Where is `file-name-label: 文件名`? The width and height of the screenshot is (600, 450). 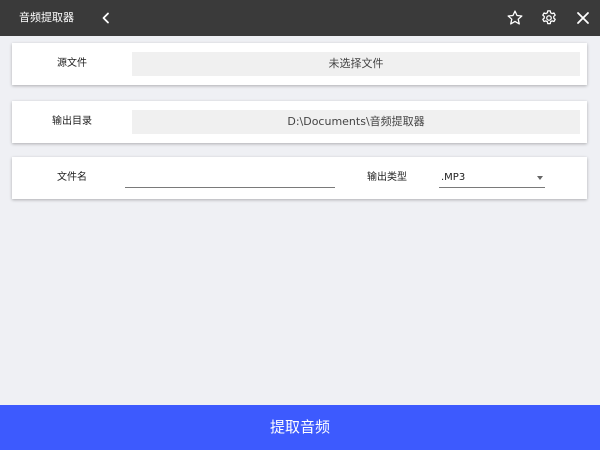 file-name-label: 文件名 is located at coordinates (72, 177).